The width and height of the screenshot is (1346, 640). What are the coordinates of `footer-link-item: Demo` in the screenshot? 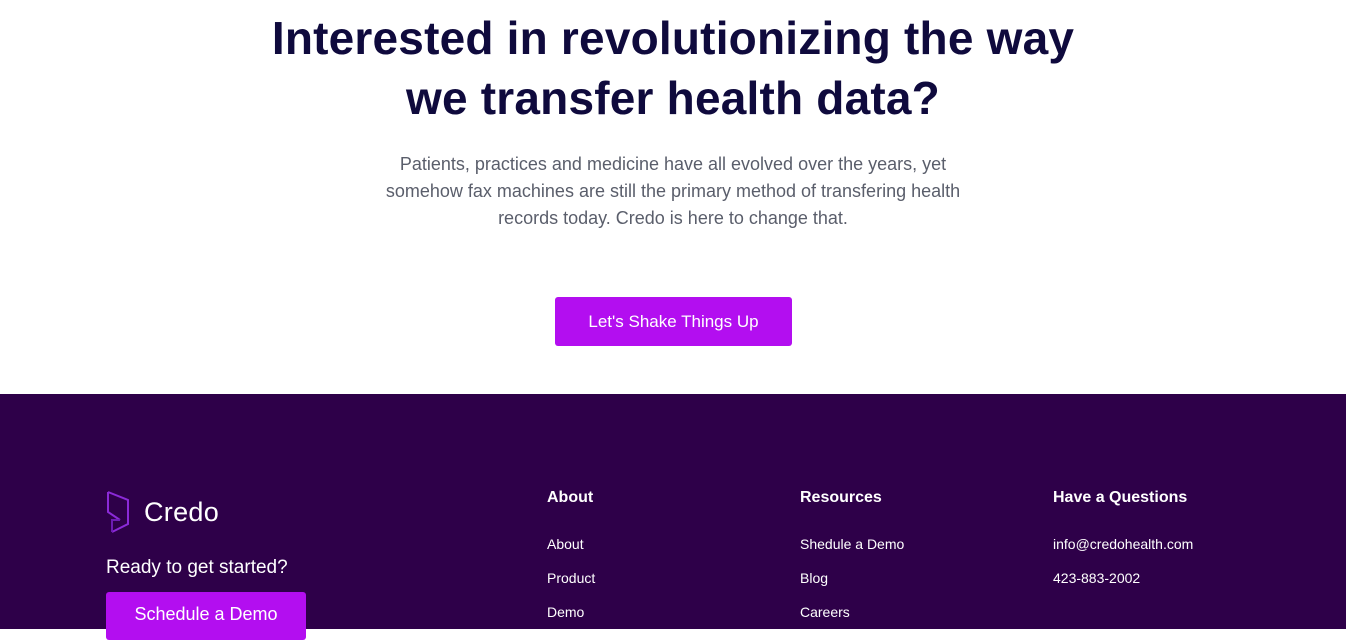 It's located at (571, 612).